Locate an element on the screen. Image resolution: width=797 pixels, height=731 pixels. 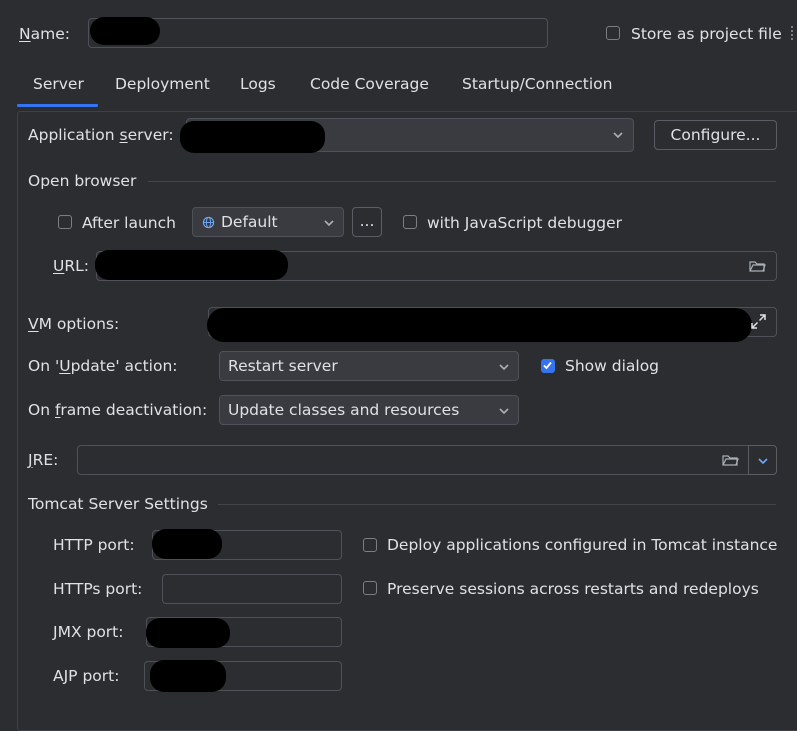
after-launch-label: After launch is located at coordinates (129, 223).